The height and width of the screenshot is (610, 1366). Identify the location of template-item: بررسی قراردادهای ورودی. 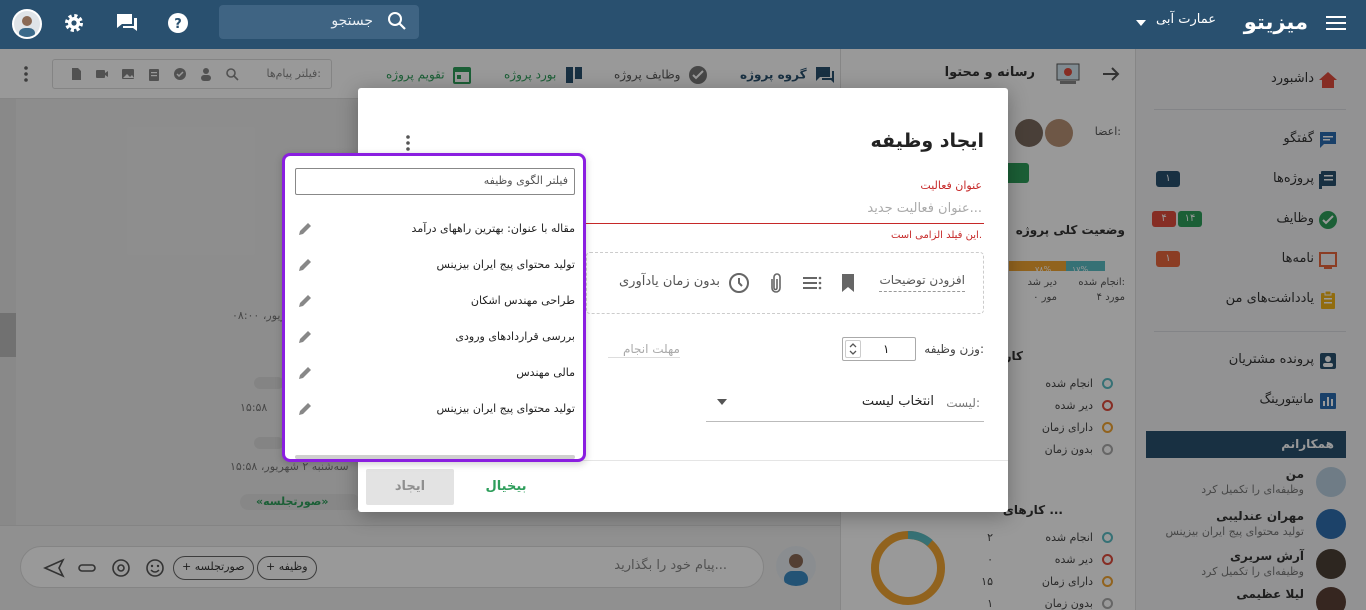
(436, 338).